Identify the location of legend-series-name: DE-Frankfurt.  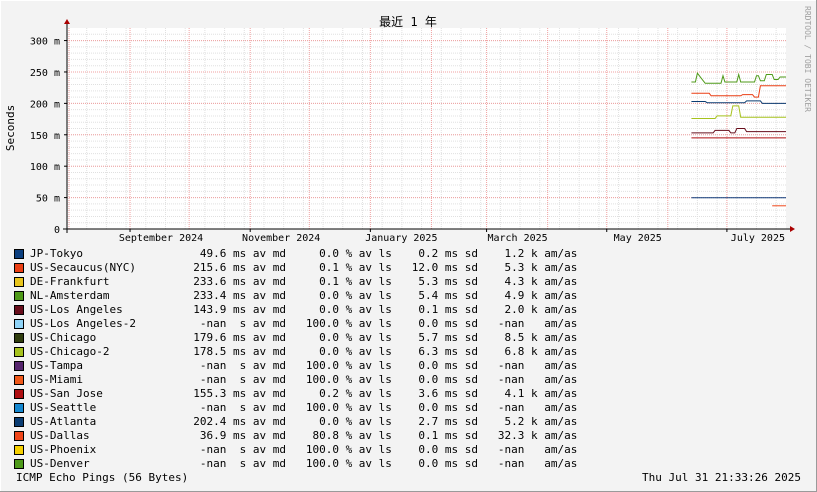
(70, 281).